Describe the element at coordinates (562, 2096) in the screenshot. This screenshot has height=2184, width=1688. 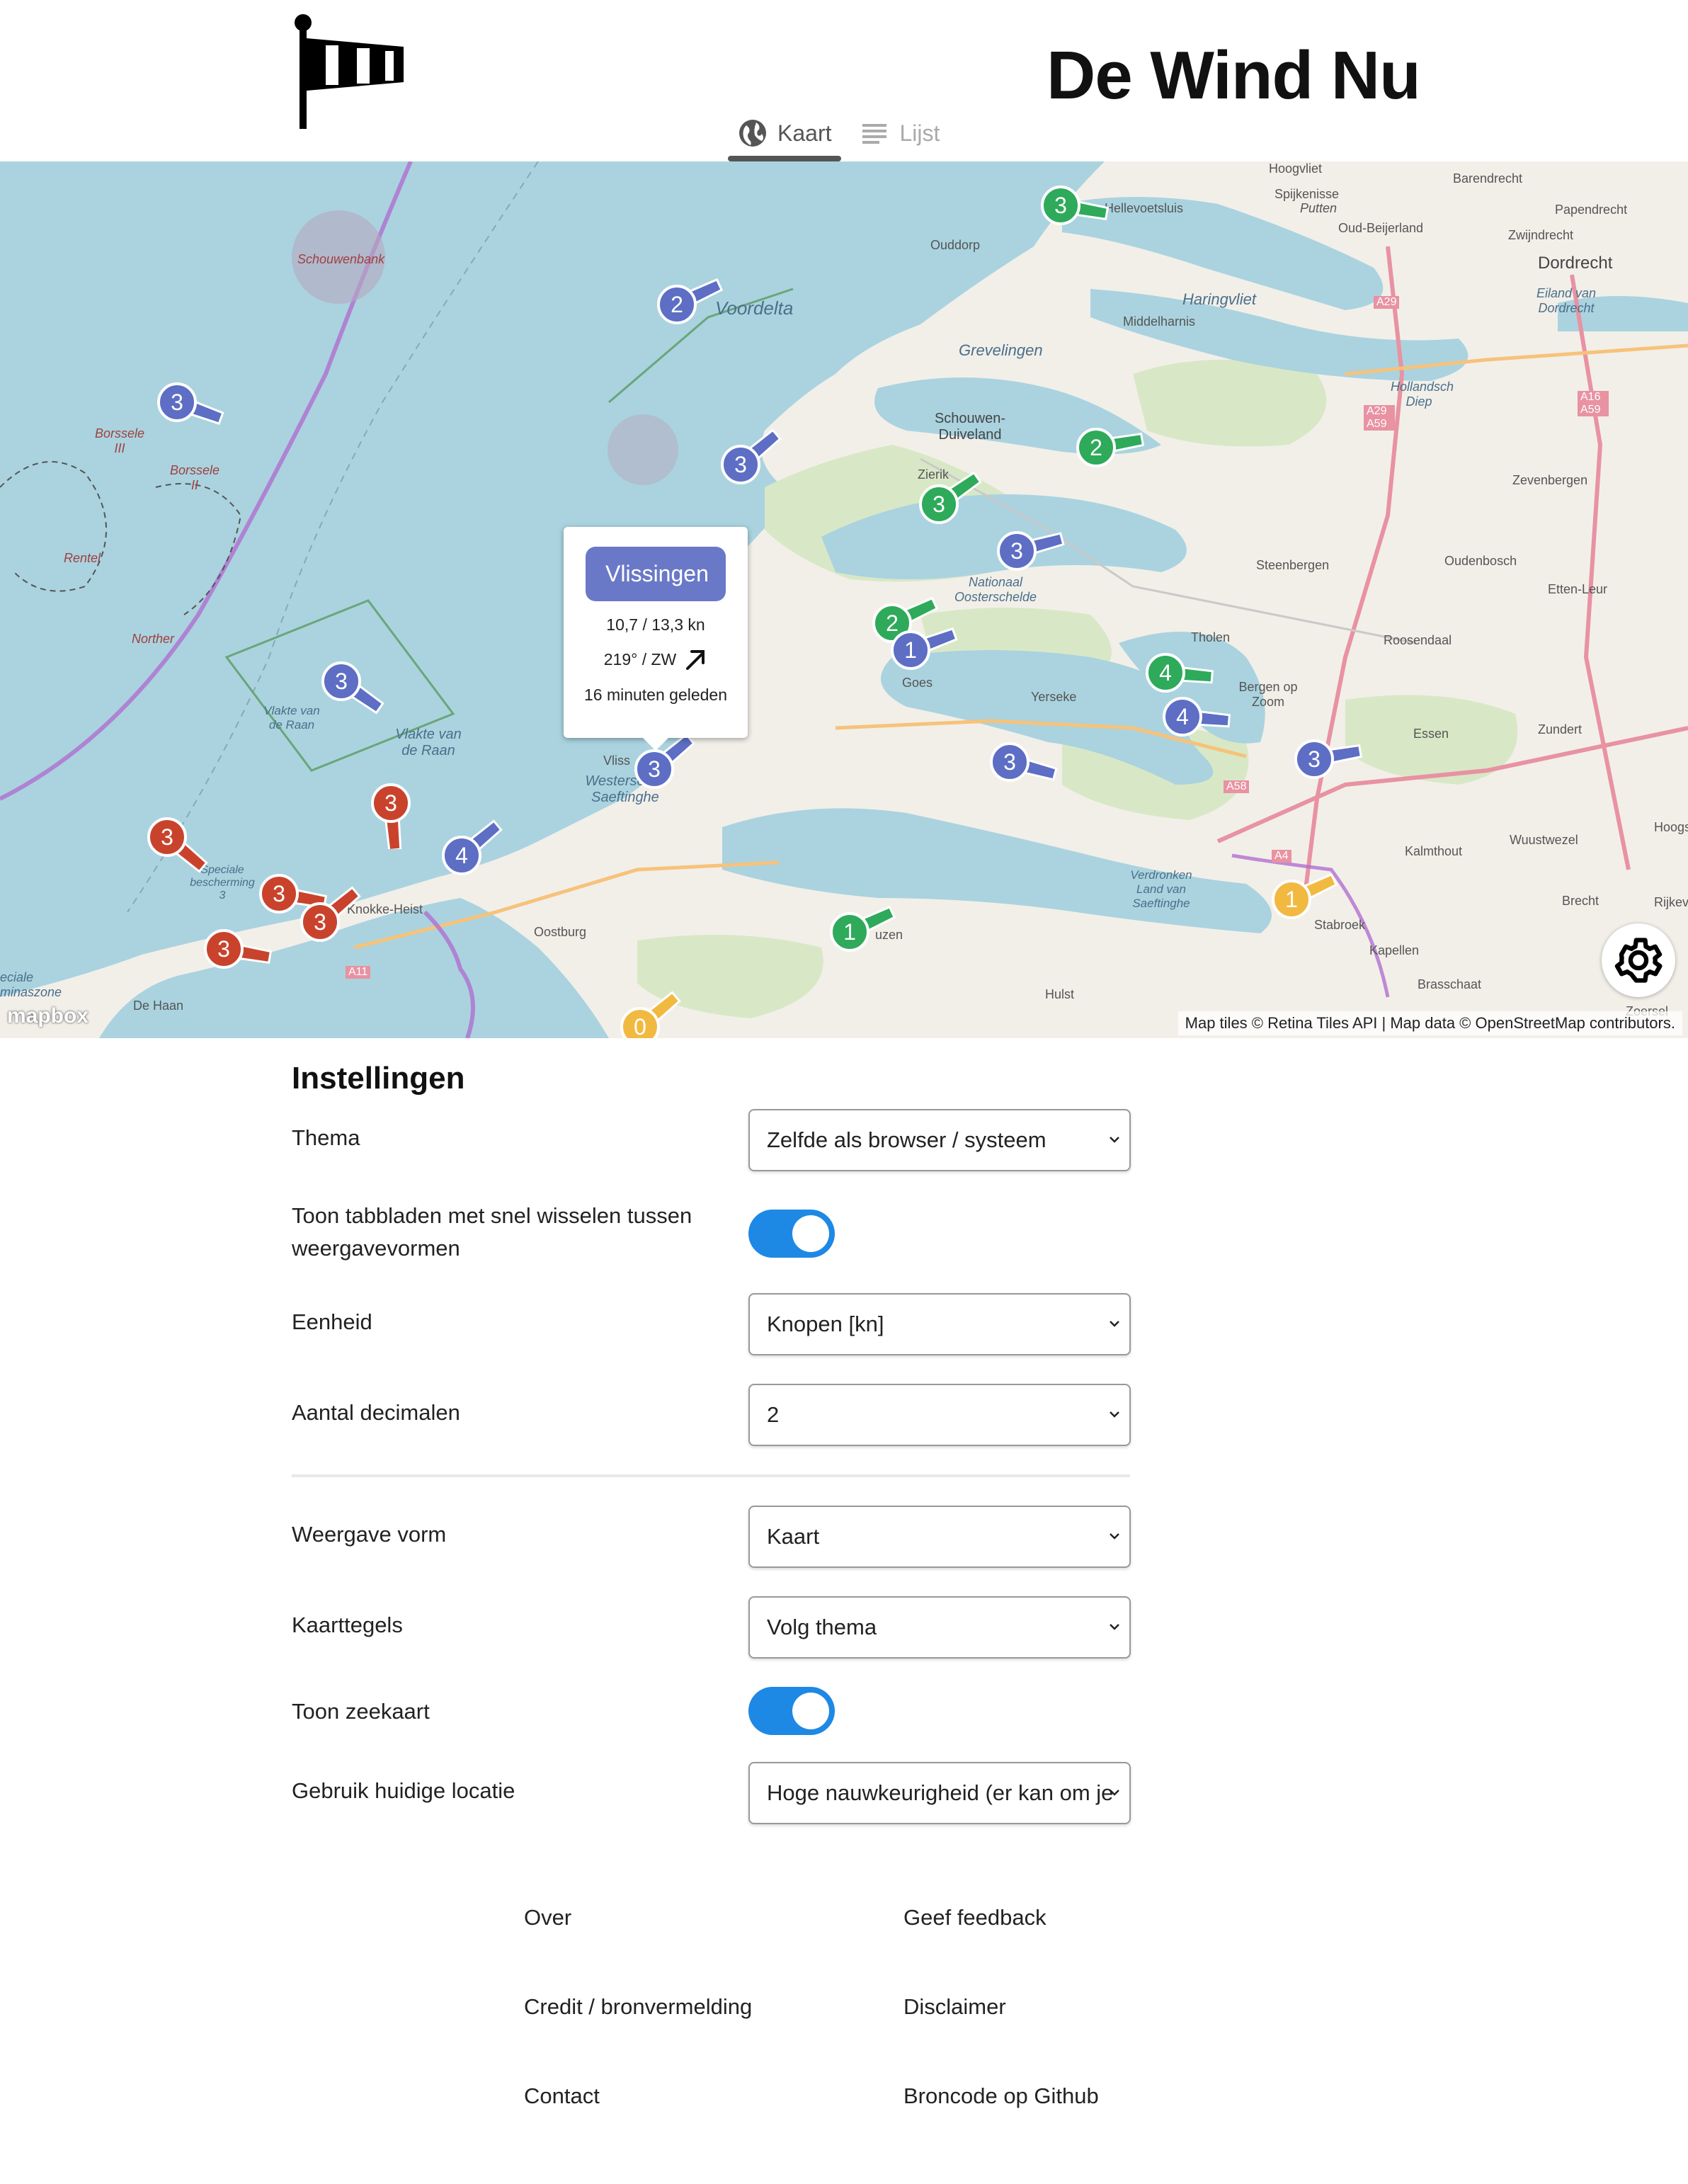
I see `footer-link-contact: Contact` at that location.